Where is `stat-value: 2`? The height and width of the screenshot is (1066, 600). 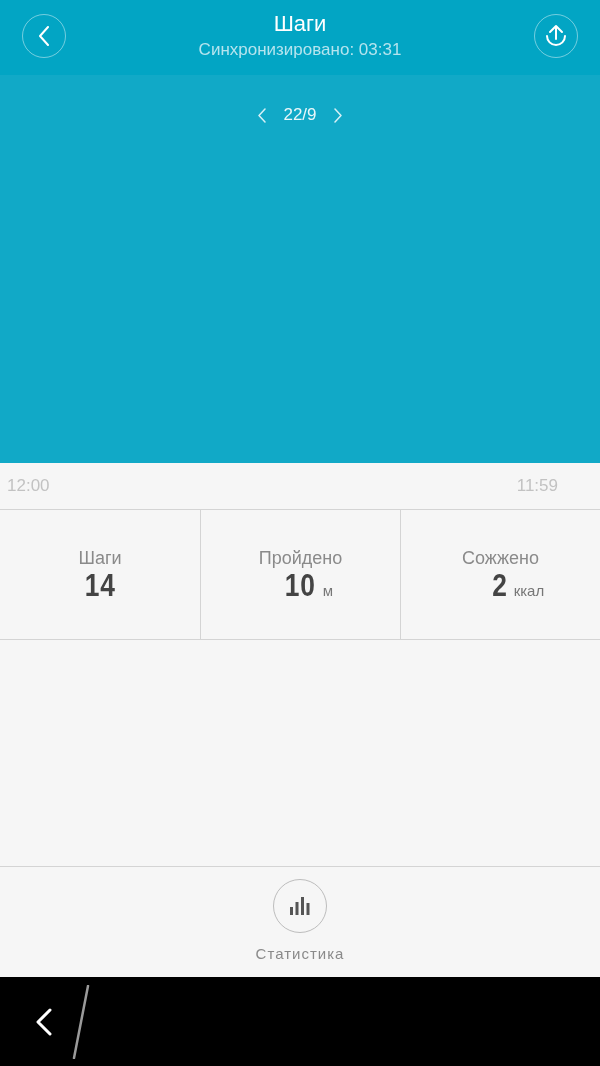 stat-value: 2 is located at coordinates (500, 586).